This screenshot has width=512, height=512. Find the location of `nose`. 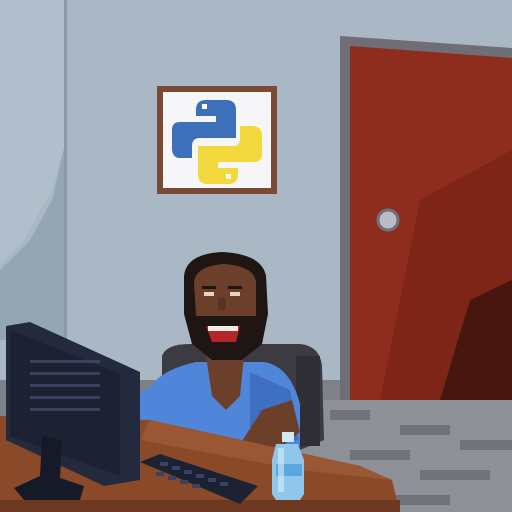

nose is located at coordinates (222, 304).